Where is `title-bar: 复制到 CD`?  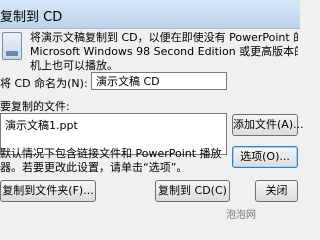 title-bar: 复制到 CD is located at coordinates (150, 14).